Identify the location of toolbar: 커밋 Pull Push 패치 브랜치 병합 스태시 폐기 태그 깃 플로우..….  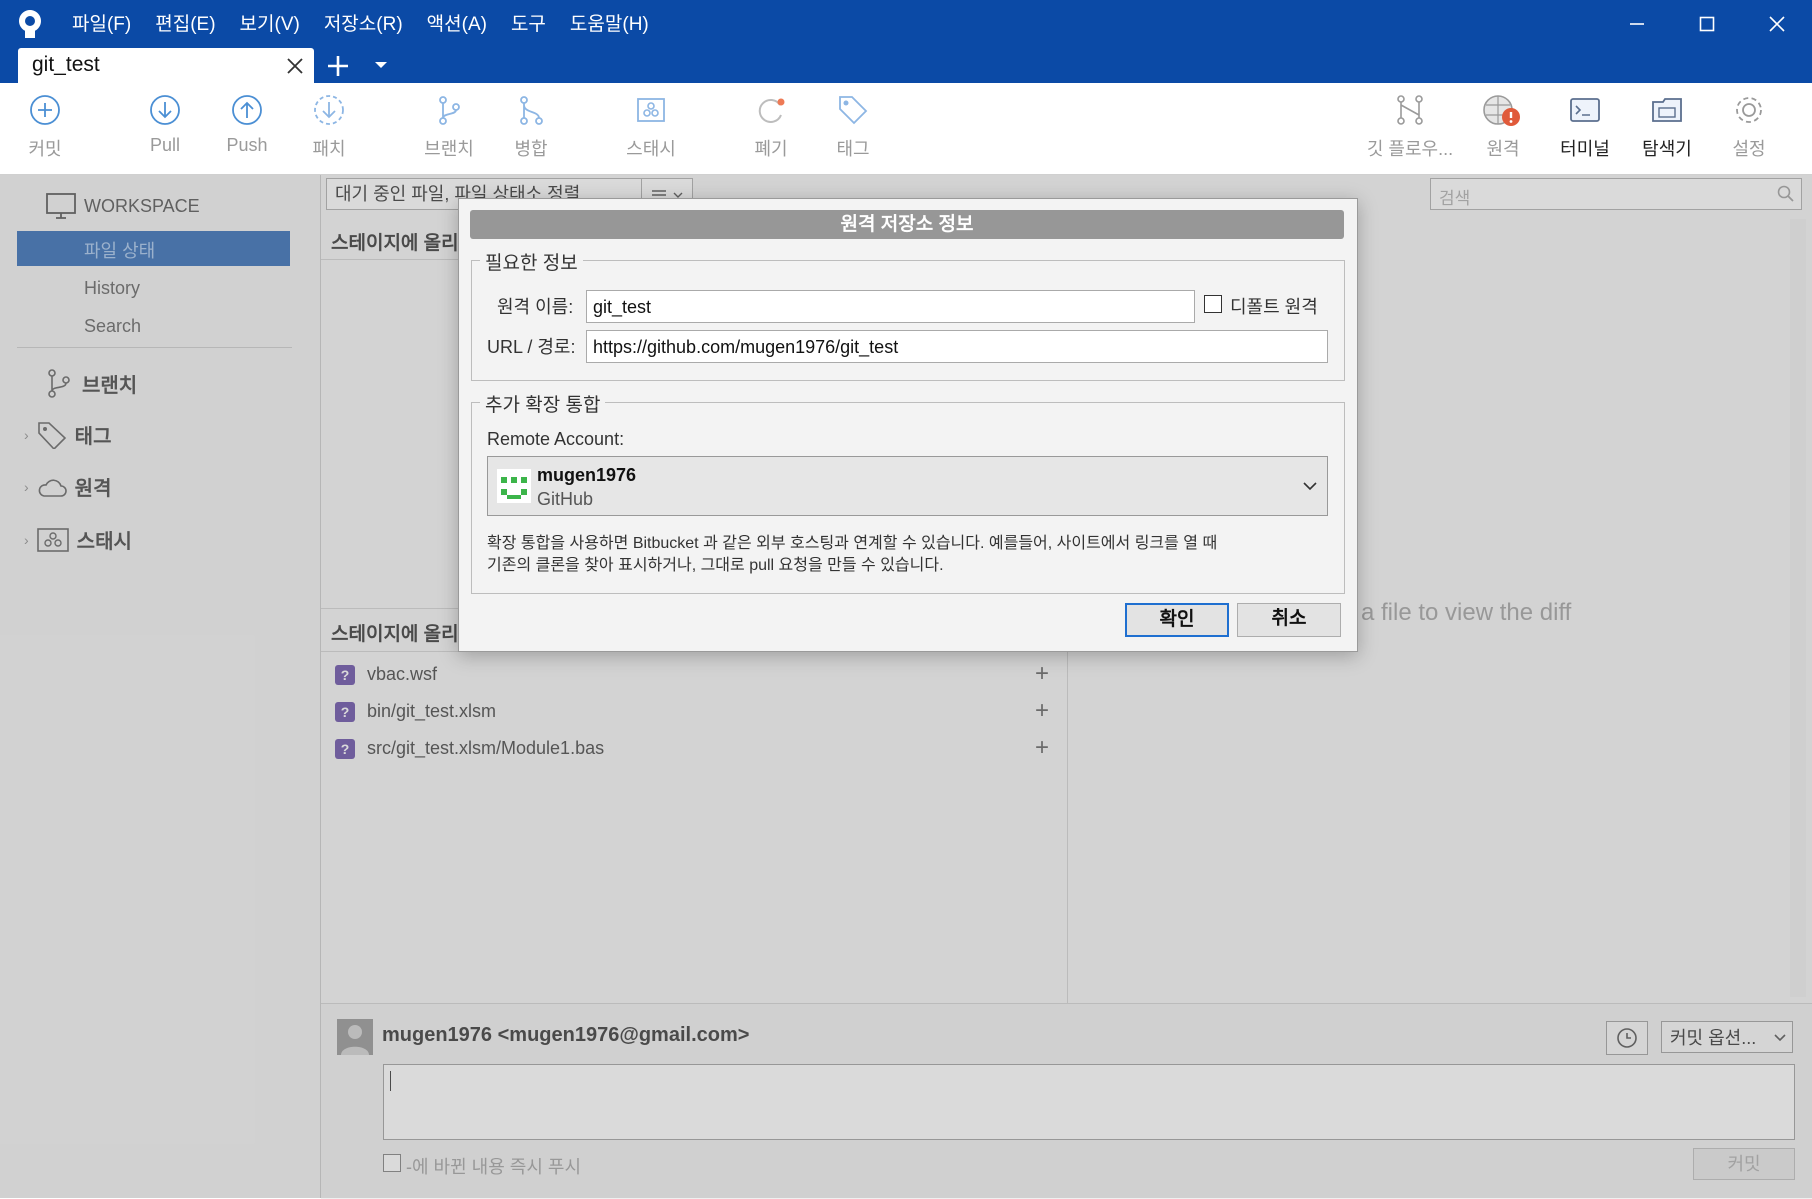
(906, 129).